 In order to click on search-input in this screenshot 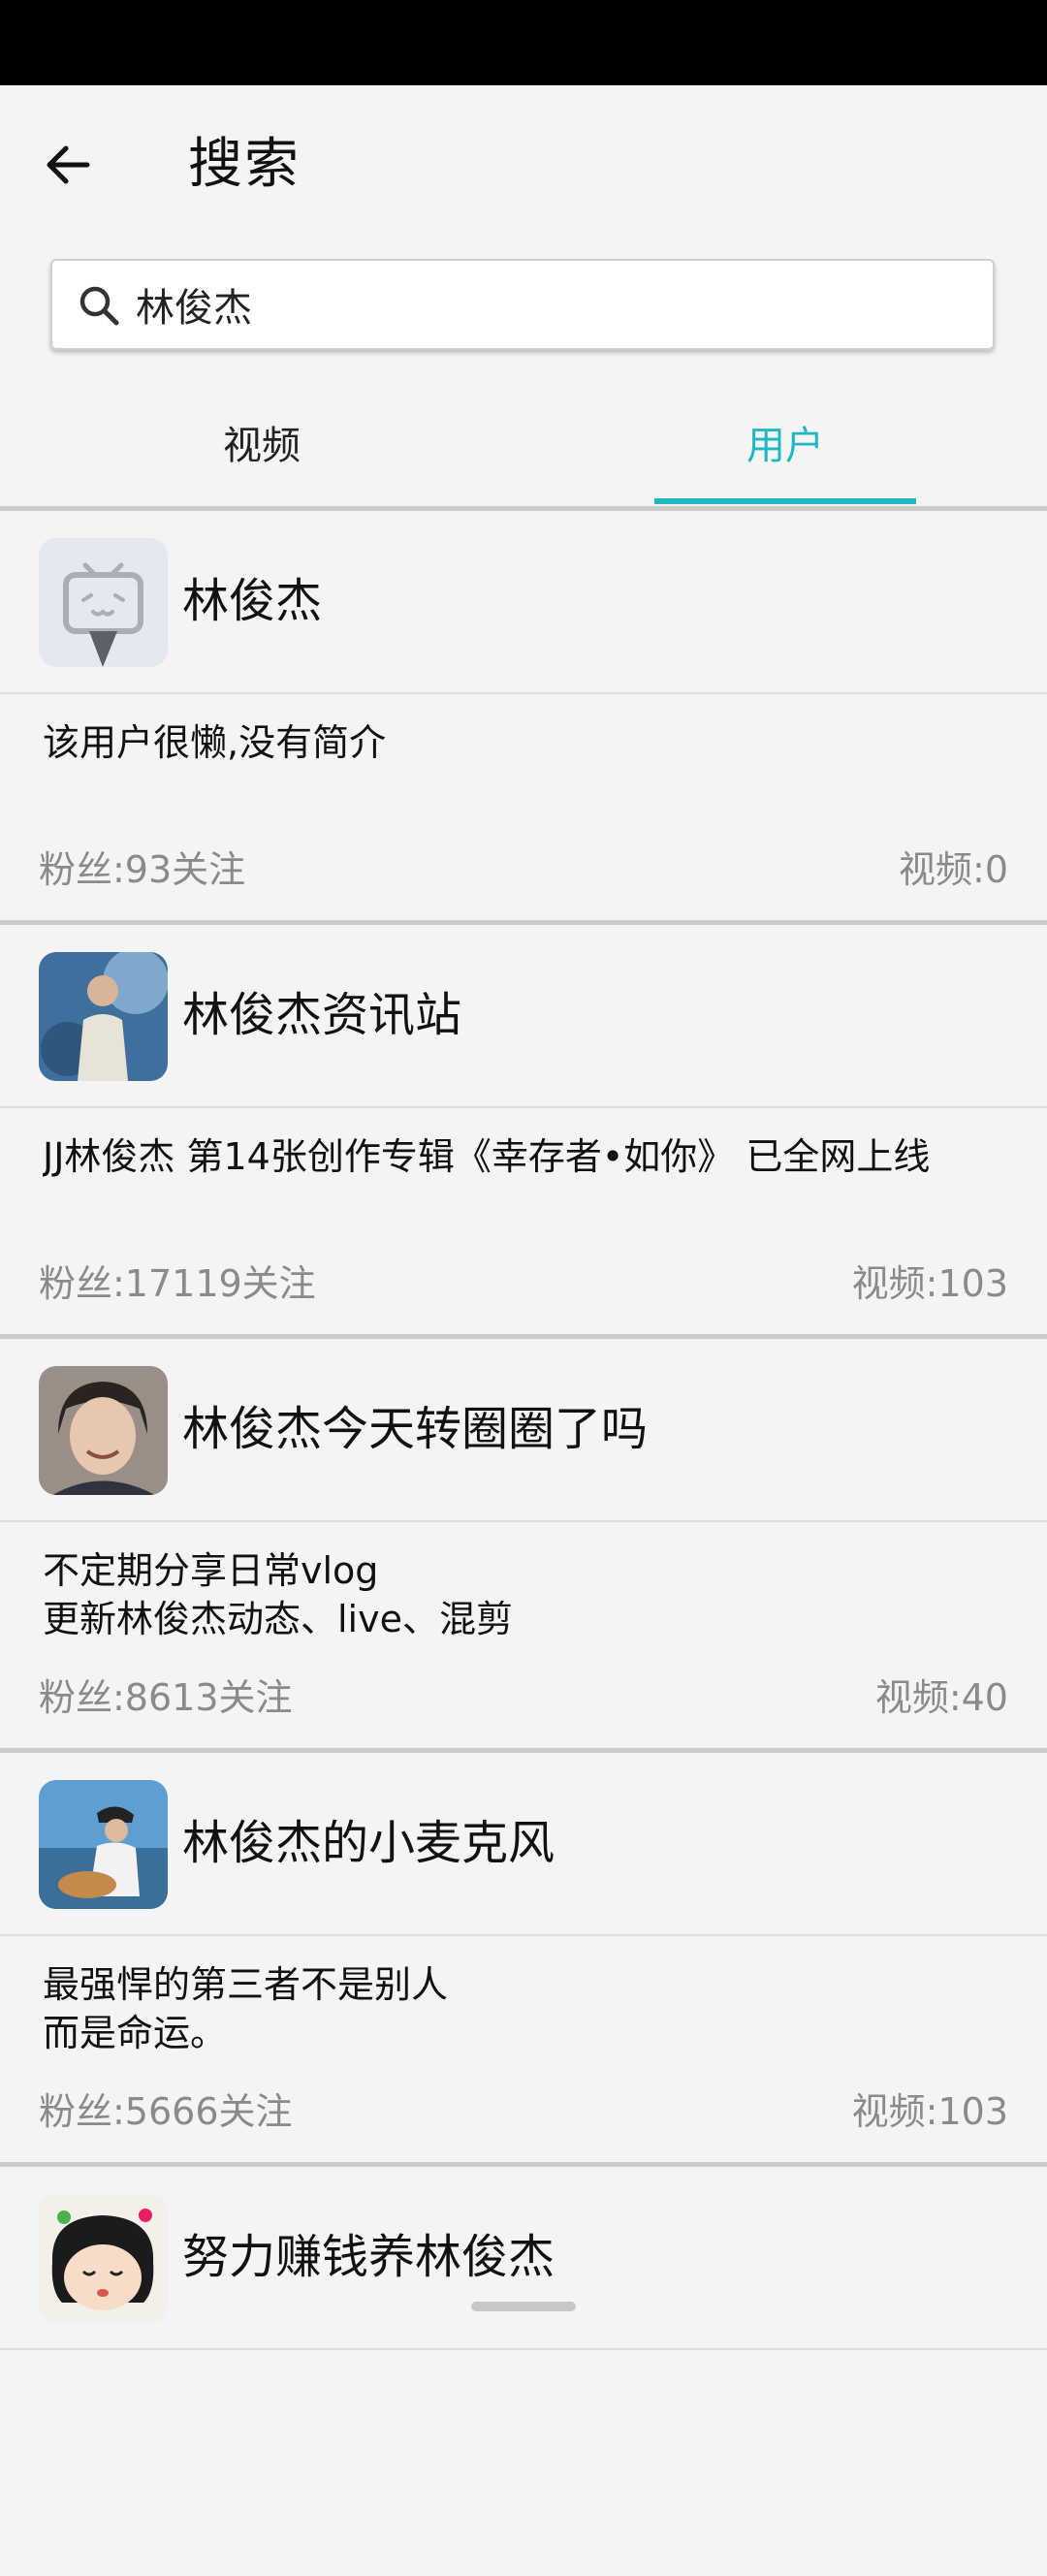, I will do `click(552, 304)`.